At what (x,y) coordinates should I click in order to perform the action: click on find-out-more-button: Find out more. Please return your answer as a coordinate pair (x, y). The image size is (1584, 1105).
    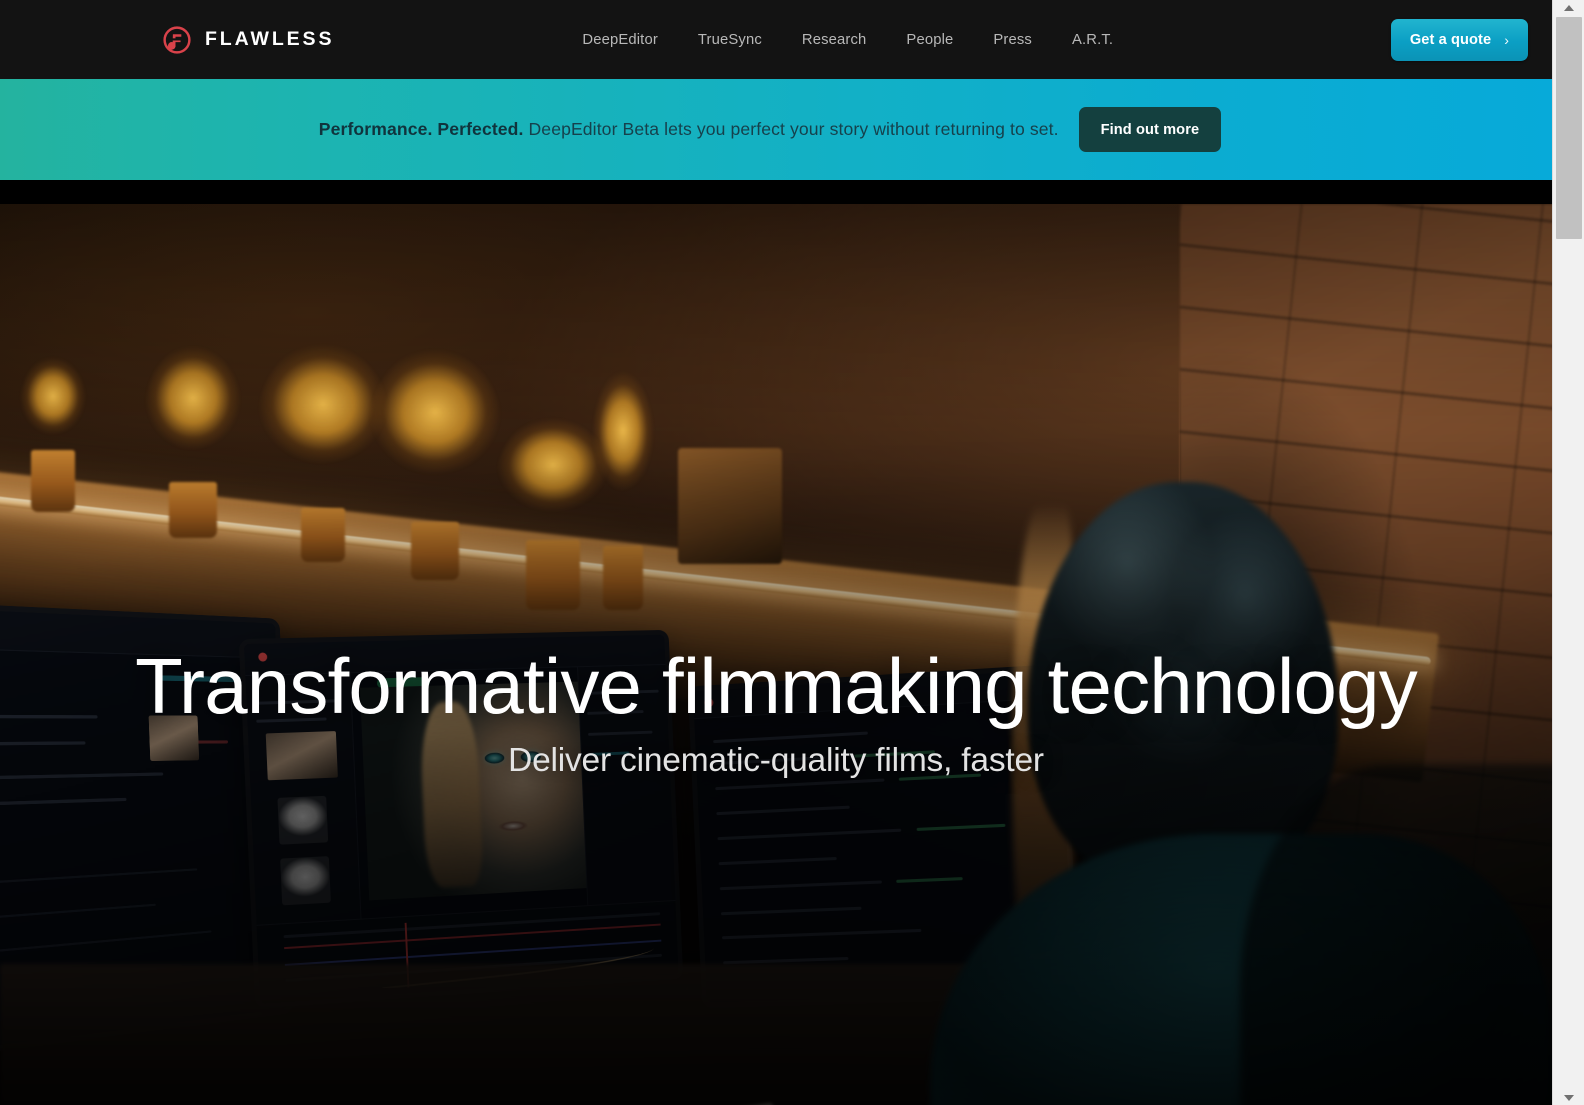
    Looking at the image, I should click on (1150, 129).